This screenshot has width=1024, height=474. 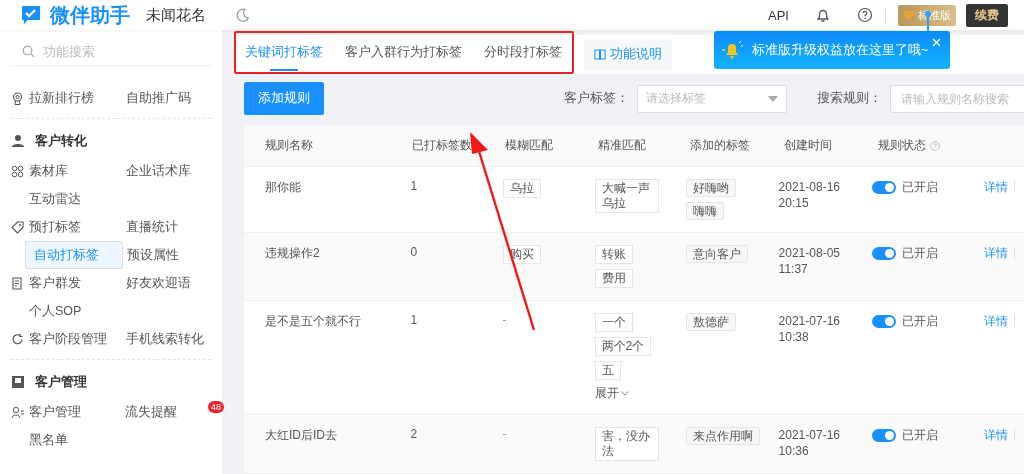 What do you see at coordinates (624, 393) in the screenshot?
I see `chevron-down-icon` at bounding box center [624, 393].